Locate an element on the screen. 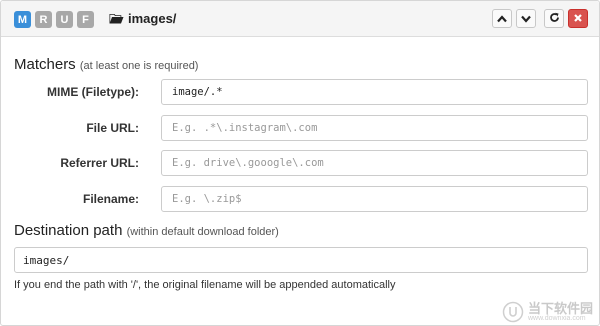 The width and height of the screenshot is (600, 326). rule-title-text: images/ is located at coordinates (152, 18).